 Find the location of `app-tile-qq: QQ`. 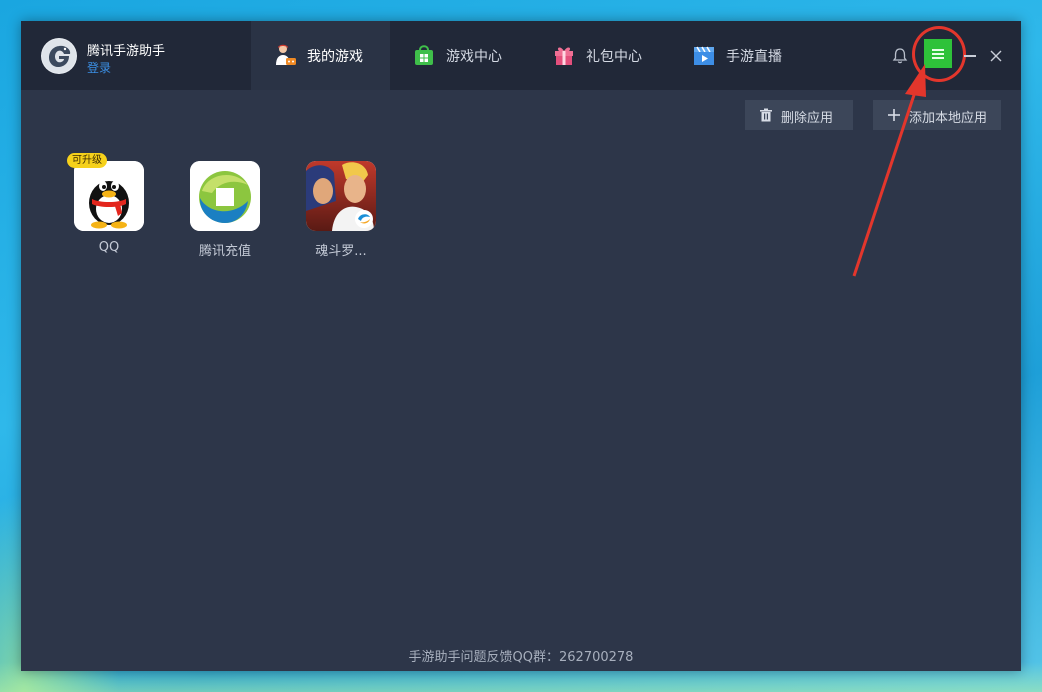

app-tile-qq: QQ is located at coordinates (109, 211).